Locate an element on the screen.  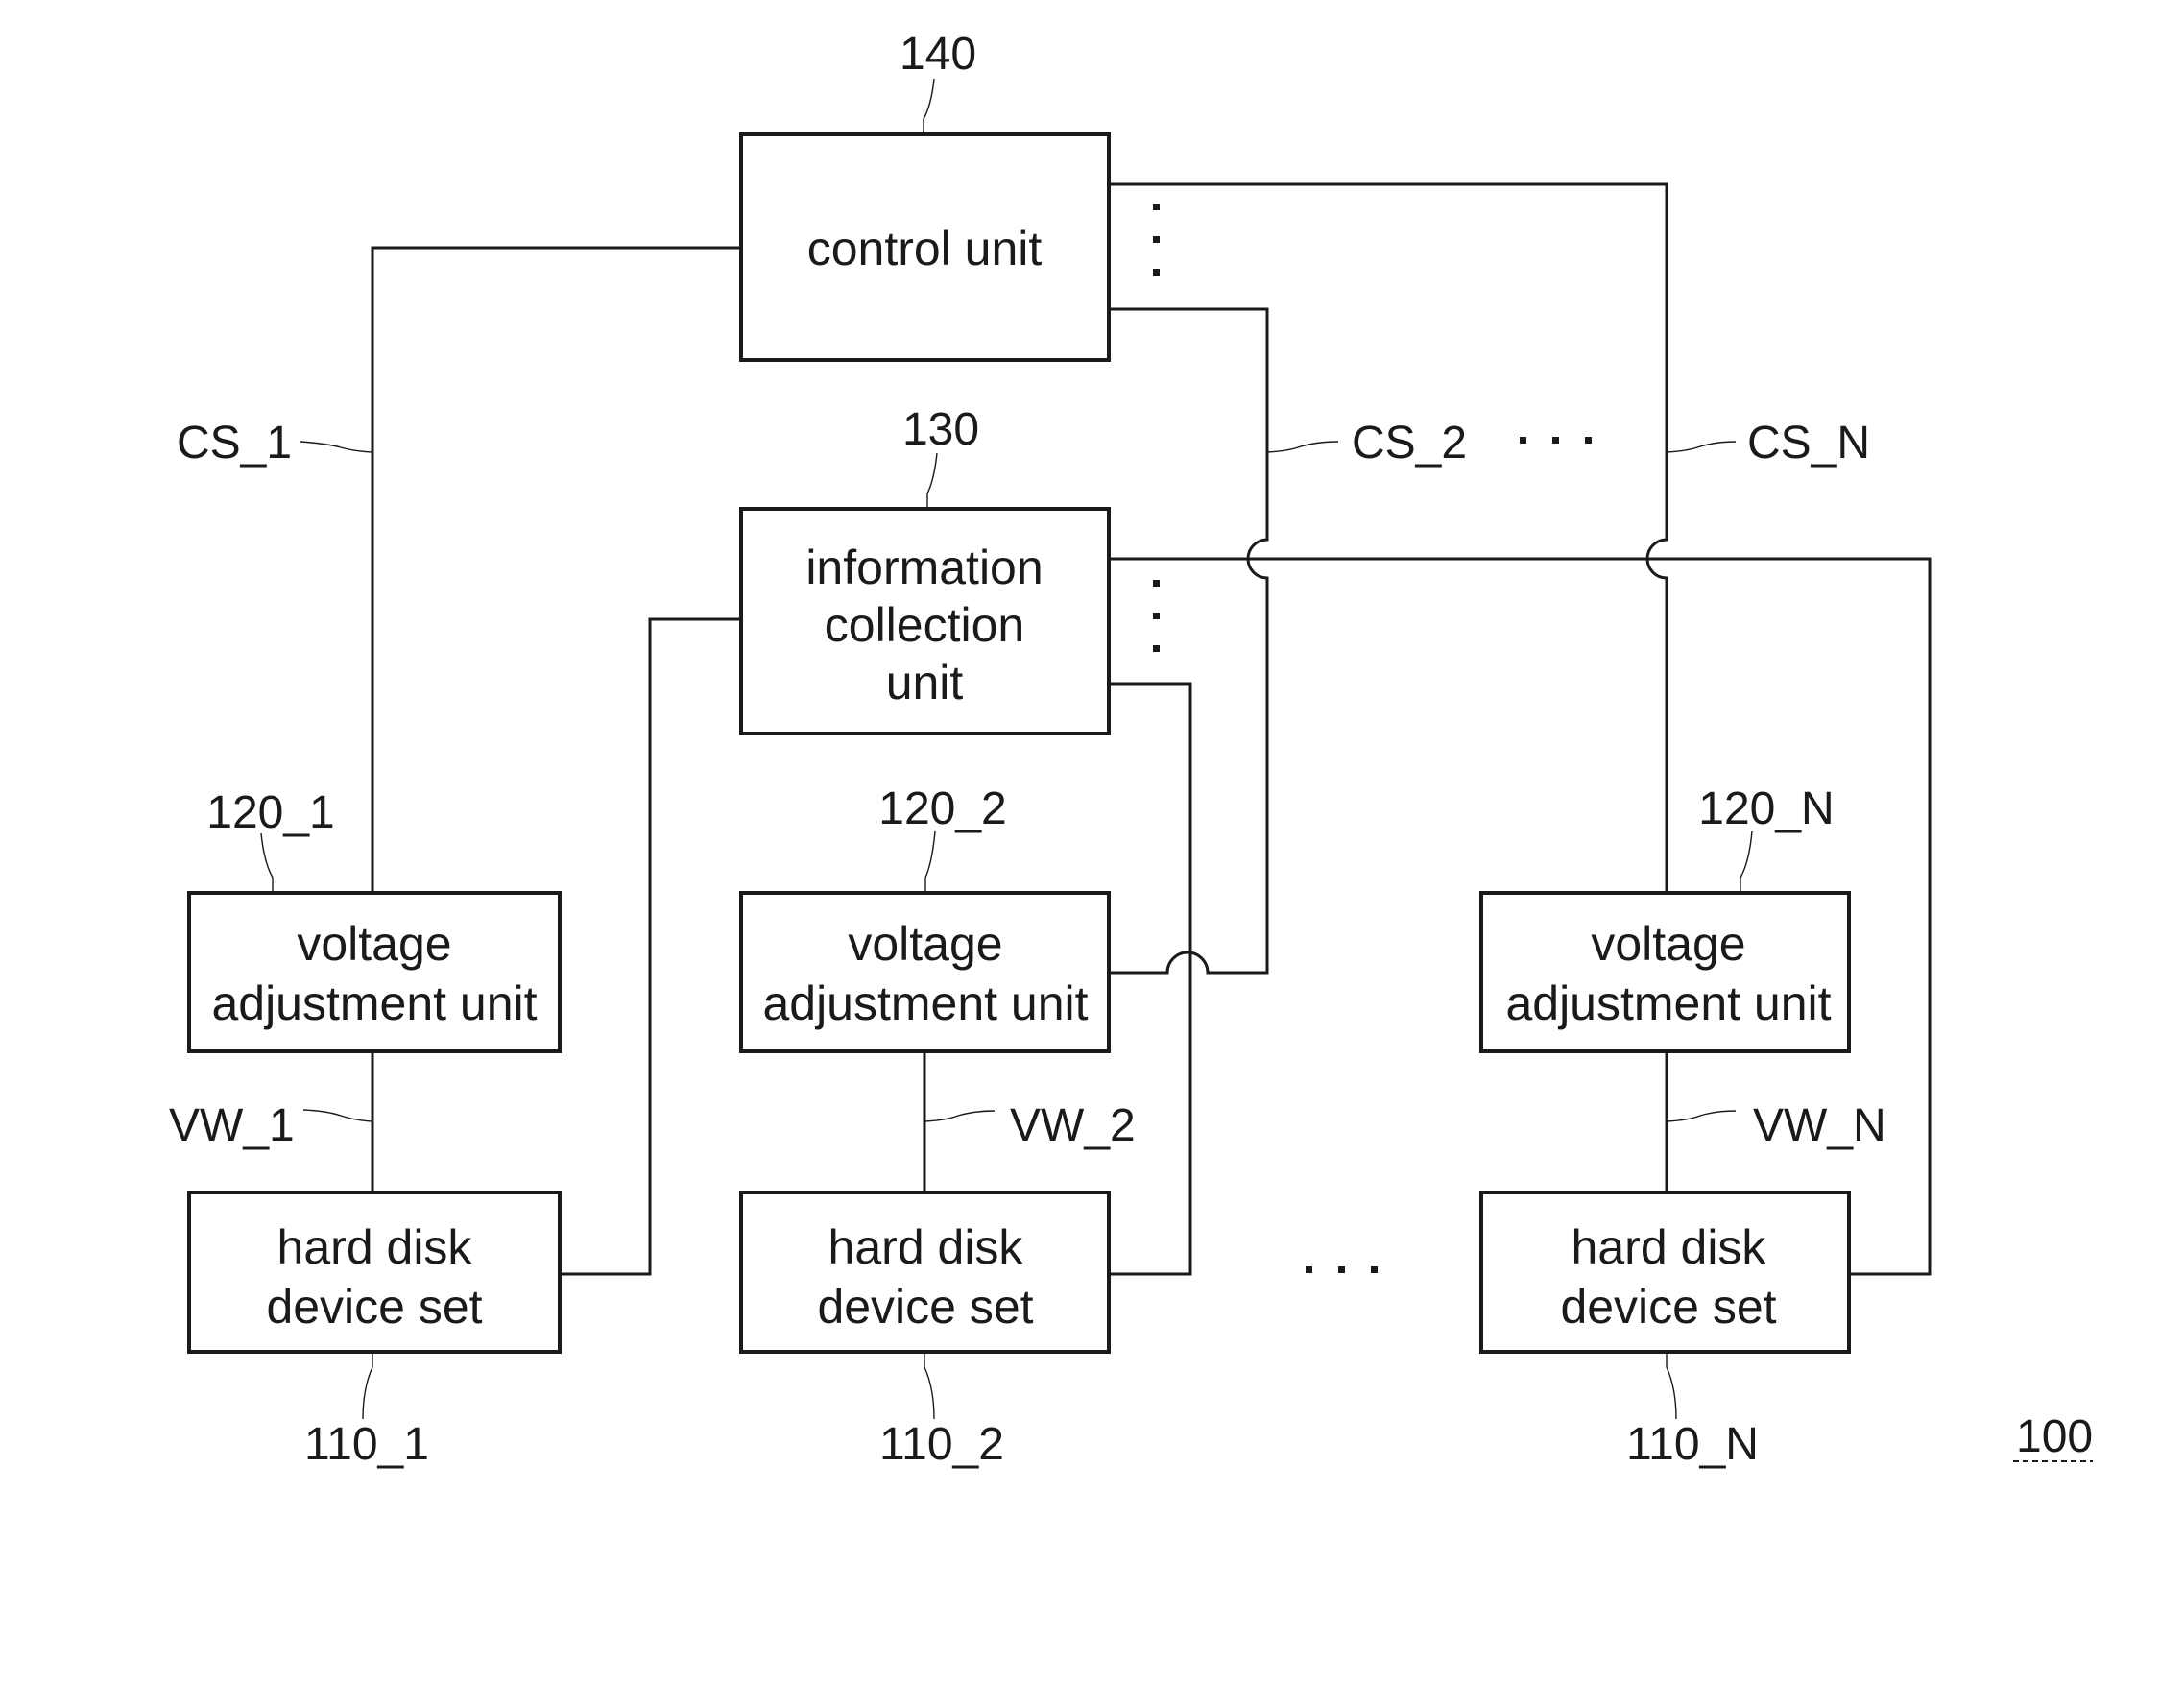
leader-control-unit is located at coordinates (929, 106).